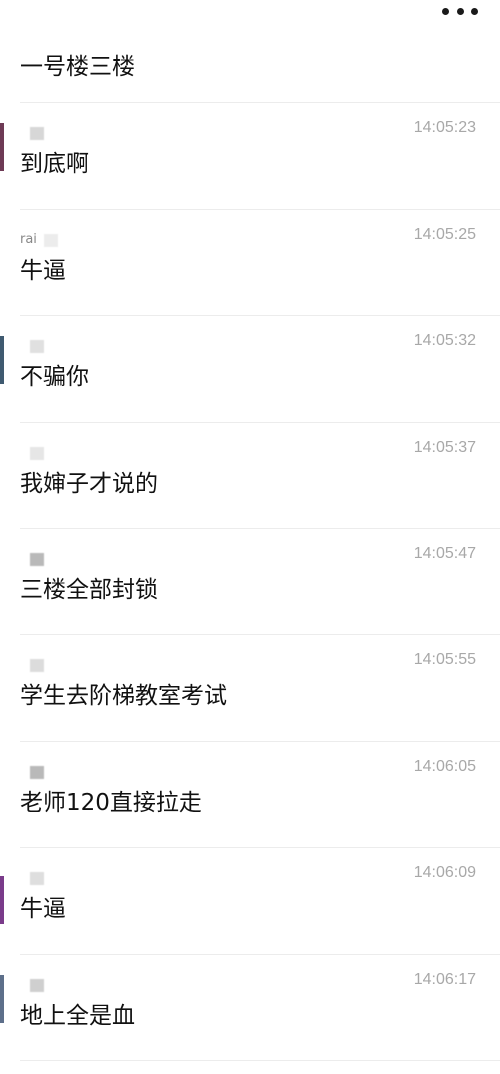  Describe the element at coordinates (77, 1016) in the screenshot. I see `message-text: 地上全是血` at that location.